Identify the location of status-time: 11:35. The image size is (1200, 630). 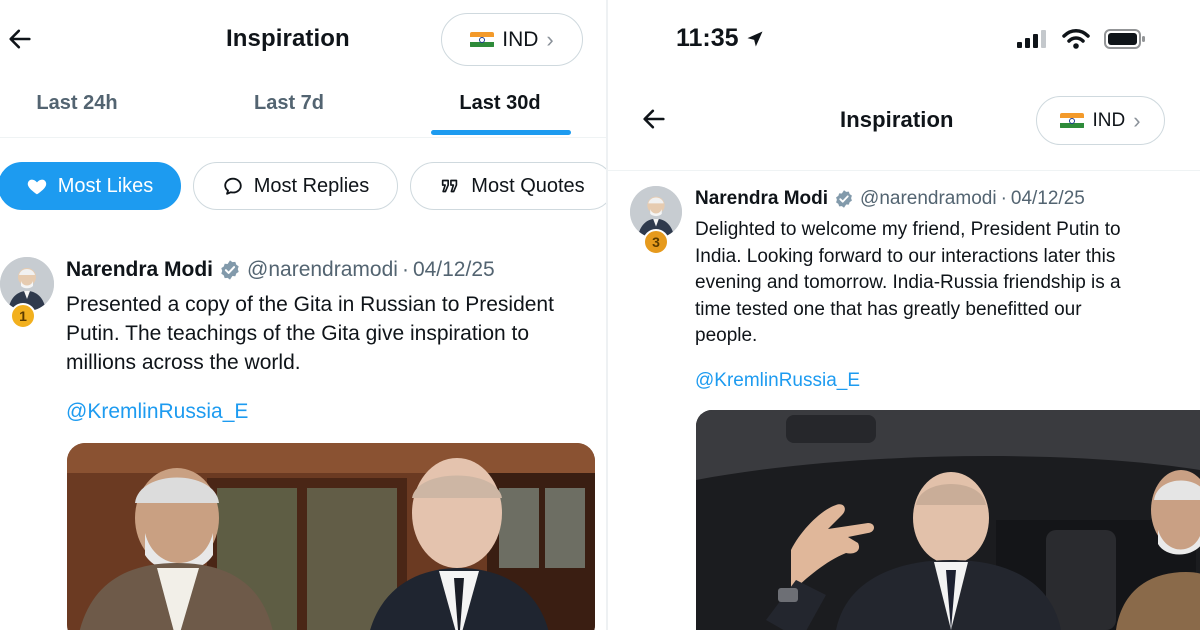
(720, 38).